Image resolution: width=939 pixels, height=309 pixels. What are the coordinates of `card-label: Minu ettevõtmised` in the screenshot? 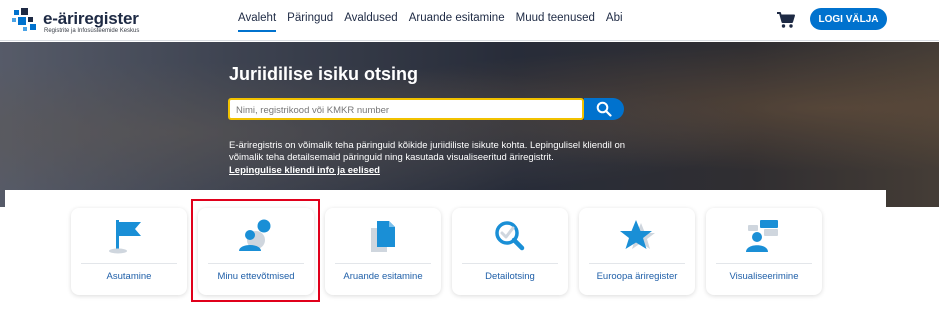 It's located at (256, 276).